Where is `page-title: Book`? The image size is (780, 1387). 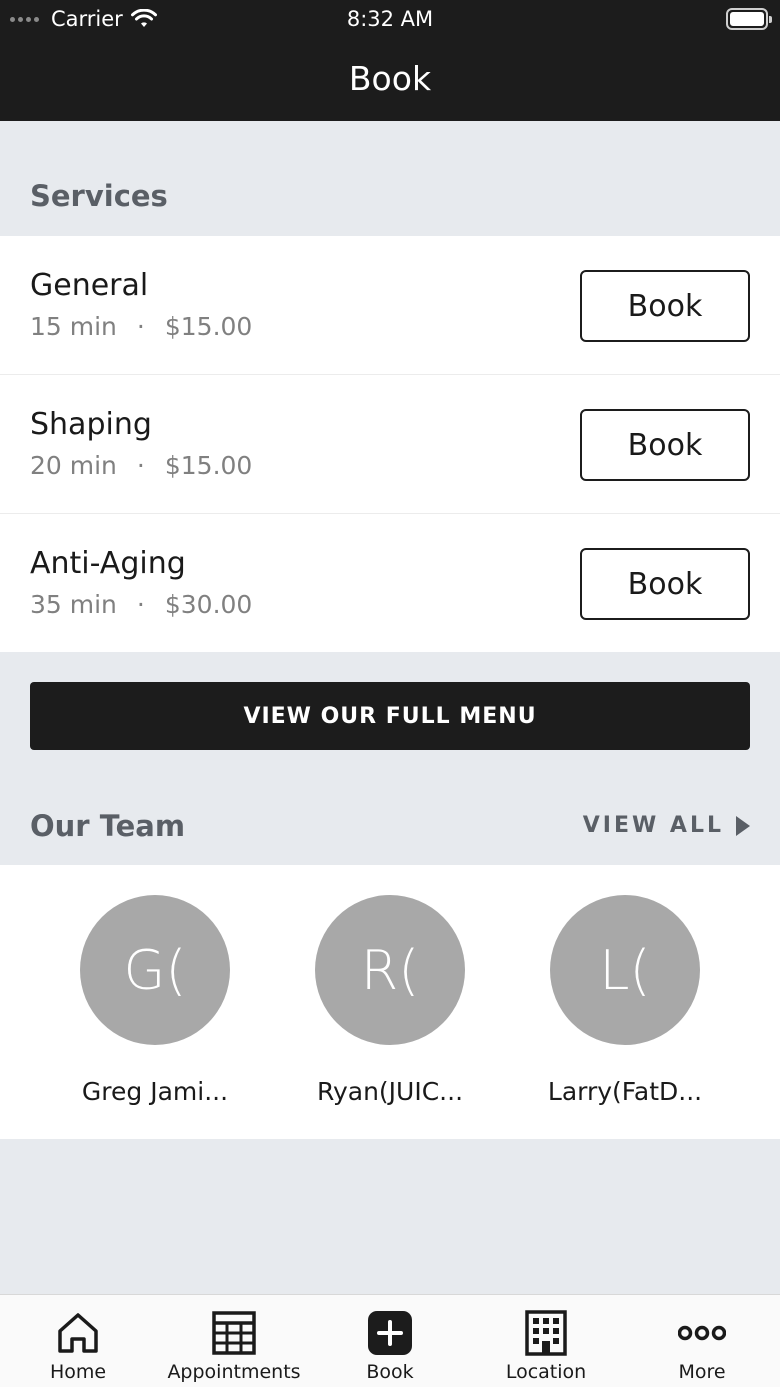
page-title: Book is located at coordinates (390, 78).